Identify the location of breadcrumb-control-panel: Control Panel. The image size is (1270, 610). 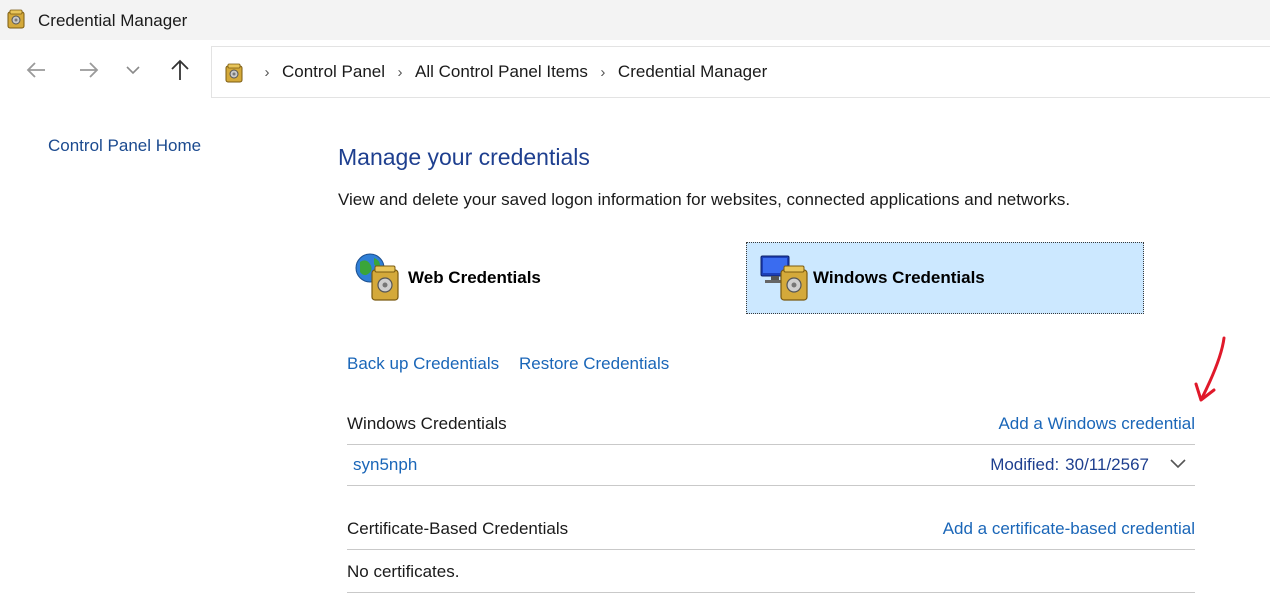
(333, 72).